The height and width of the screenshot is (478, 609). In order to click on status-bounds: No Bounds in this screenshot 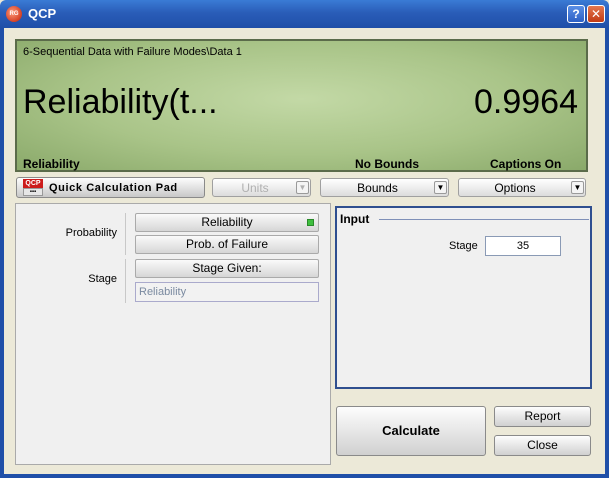, I will do `click(387, 164)`.